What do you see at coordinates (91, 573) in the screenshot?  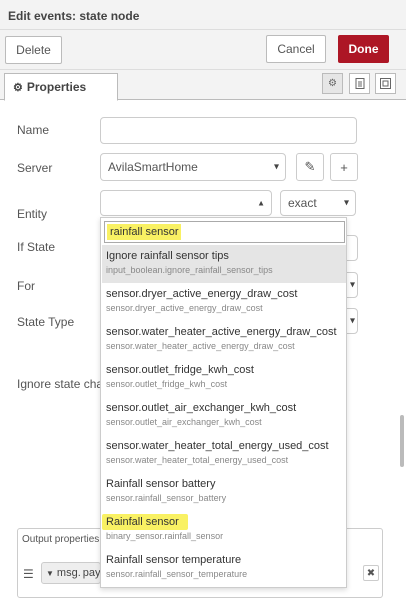 I see `msg-value: pay` at bounding box center [91, 573].